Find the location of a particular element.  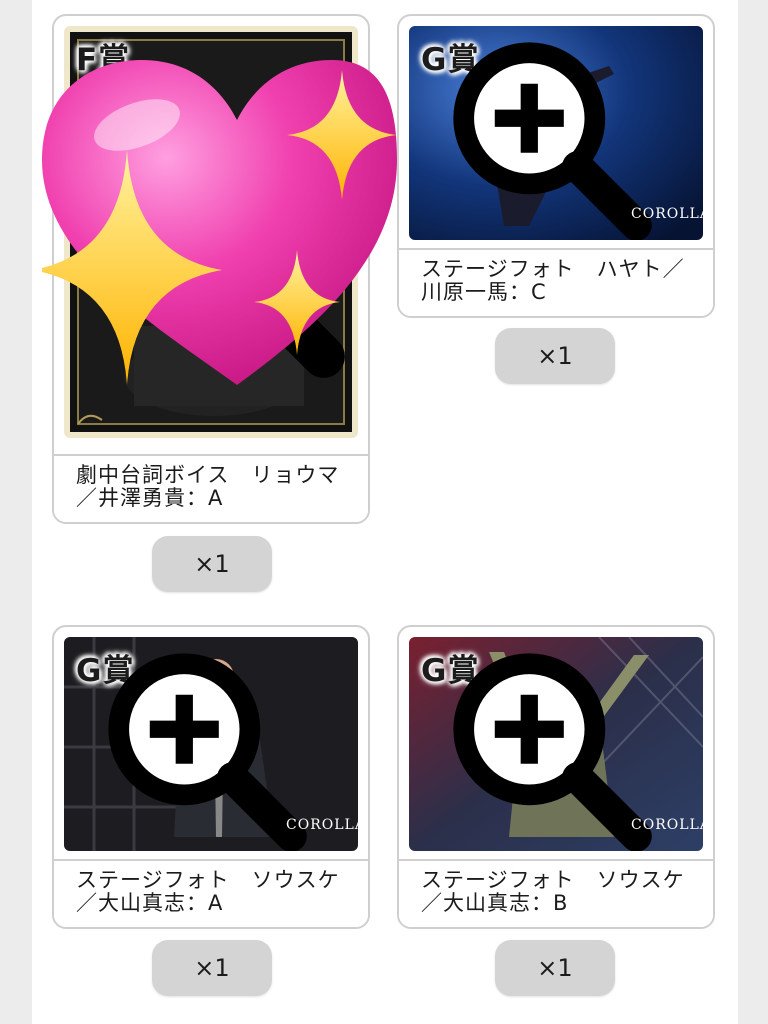

zoom-in-icon is located at coordinates (208, 235).